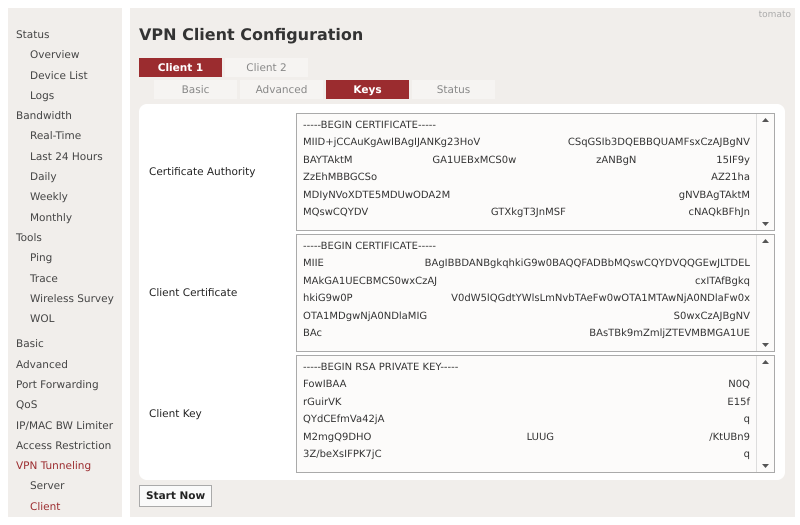 The height and width of the screenshot is (525, 800). What do you see at coordinates (69, 136) in the screenshot?
I see `sidebar-item: Real-Time` at bounding box center [69, 136].